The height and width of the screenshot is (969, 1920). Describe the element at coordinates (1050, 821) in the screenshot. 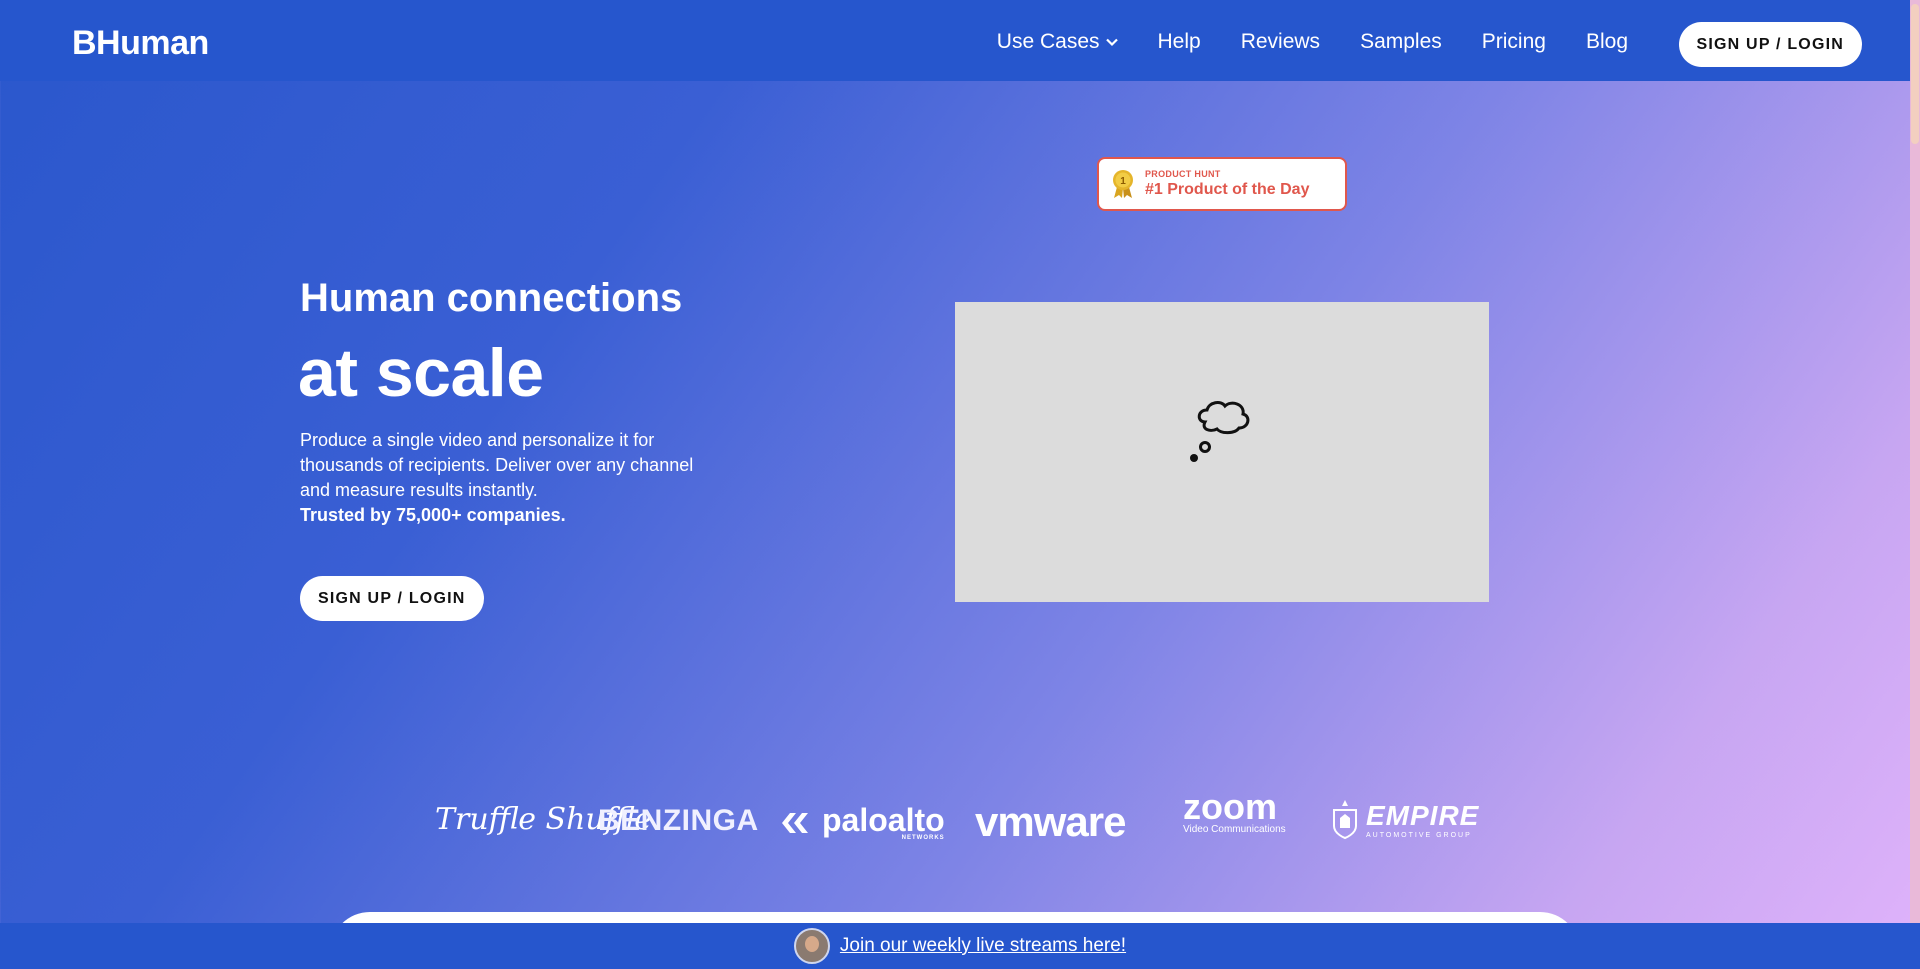

I see `vmware-logo: vmware` at that location.